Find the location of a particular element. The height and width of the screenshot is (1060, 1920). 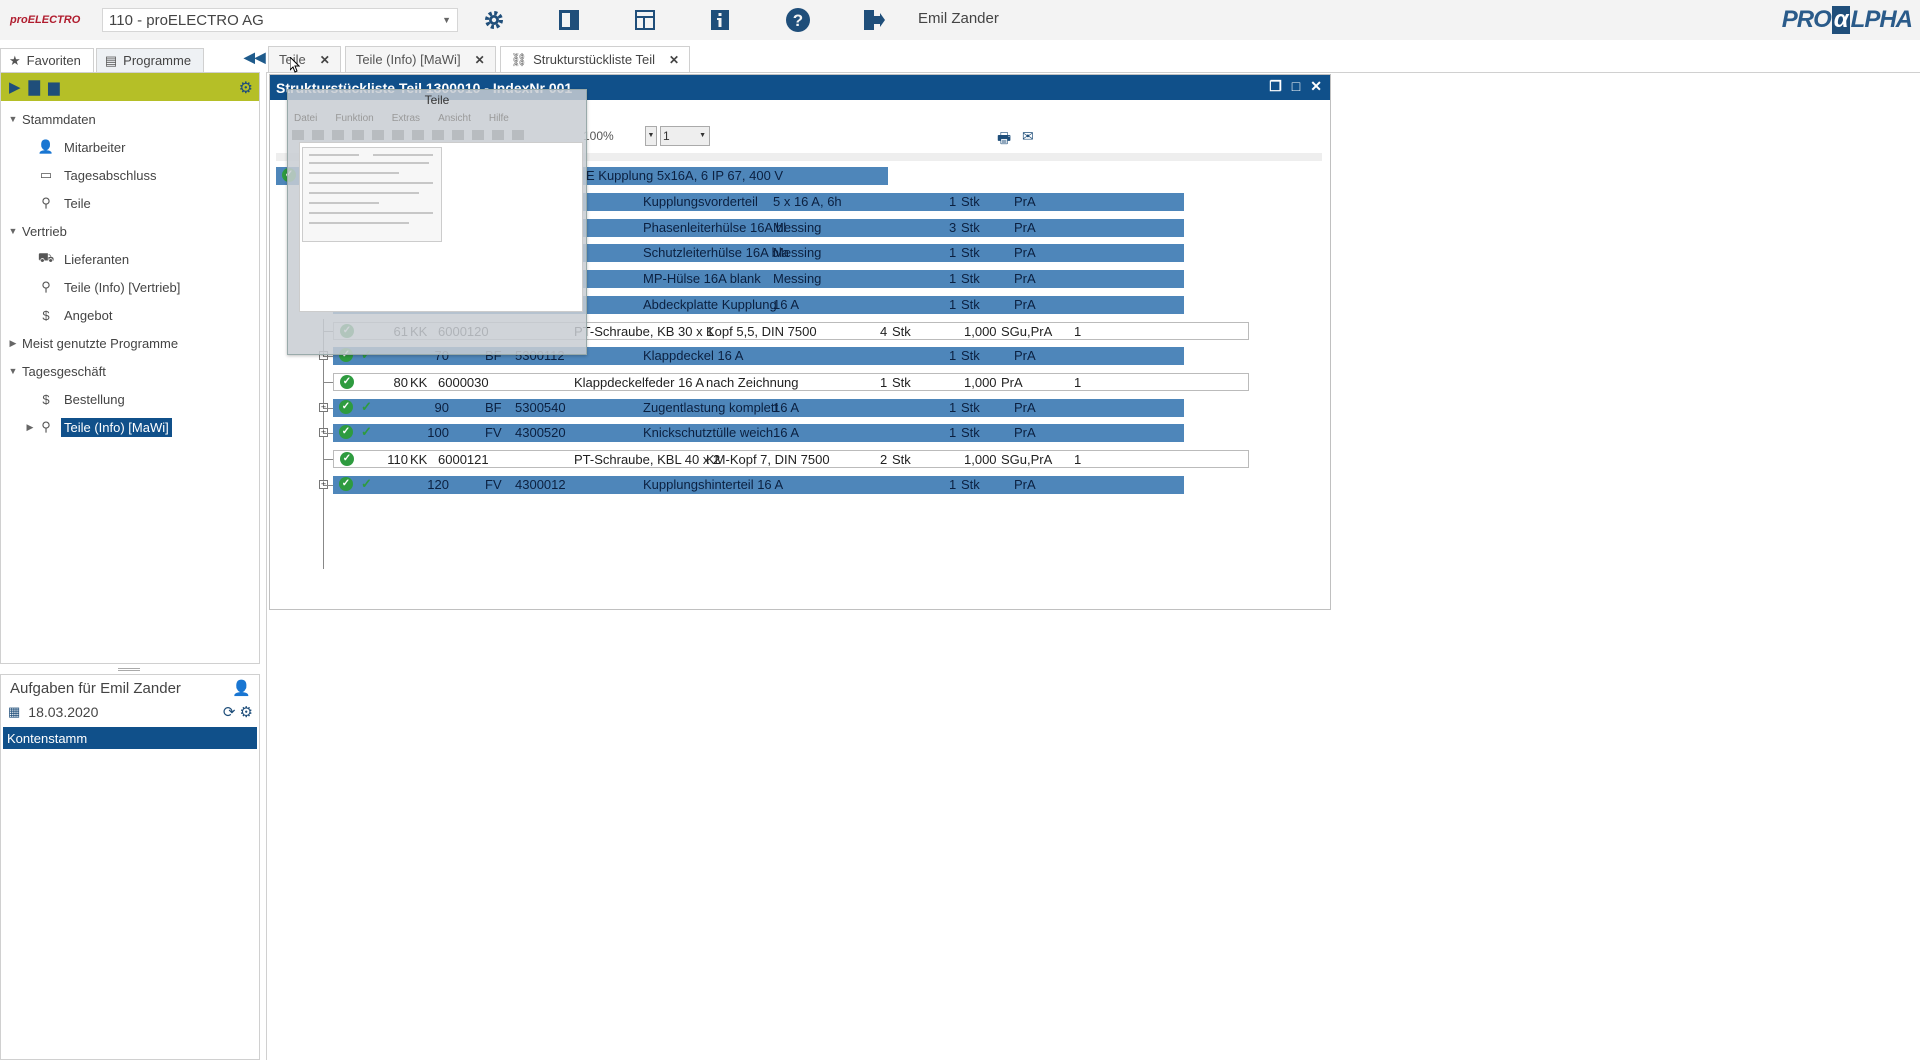

person-icon: 👤 is located at coordinates (241, 688).